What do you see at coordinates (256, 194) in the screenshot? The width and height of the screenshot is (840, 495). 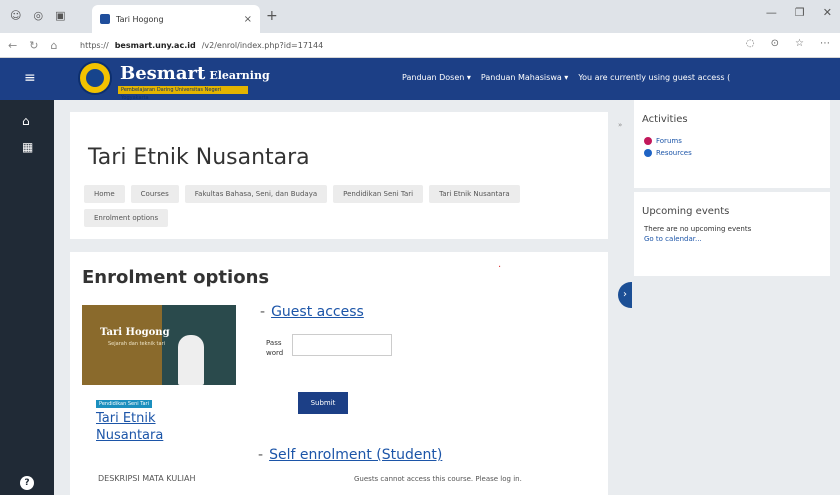 I see `breadcrumb-faculty: Fakultas Bahasa, Seni, dan Budaya` at bounding box center [256, 194].